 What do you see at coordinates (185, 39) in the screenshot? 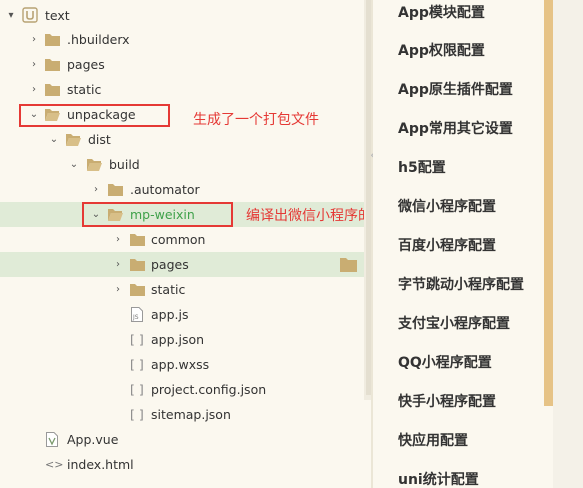
I see `tree-item-hbuilderx: › .hbuilderx` at bounding box center [185, 39].